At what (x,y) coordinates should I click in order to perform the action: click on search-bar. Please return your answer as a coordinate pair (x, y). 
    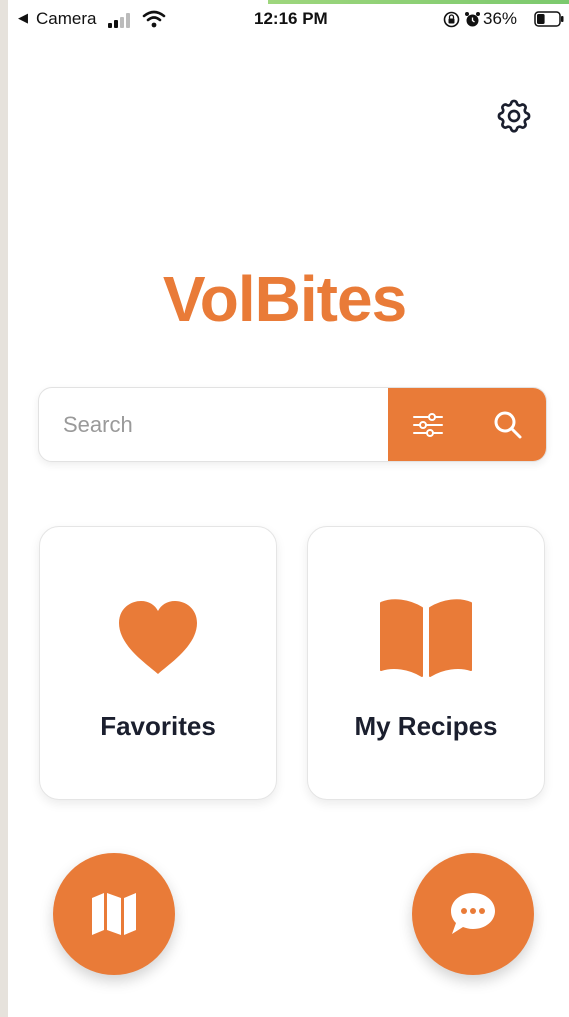
    Looking at the image, I should click on (292, 424).